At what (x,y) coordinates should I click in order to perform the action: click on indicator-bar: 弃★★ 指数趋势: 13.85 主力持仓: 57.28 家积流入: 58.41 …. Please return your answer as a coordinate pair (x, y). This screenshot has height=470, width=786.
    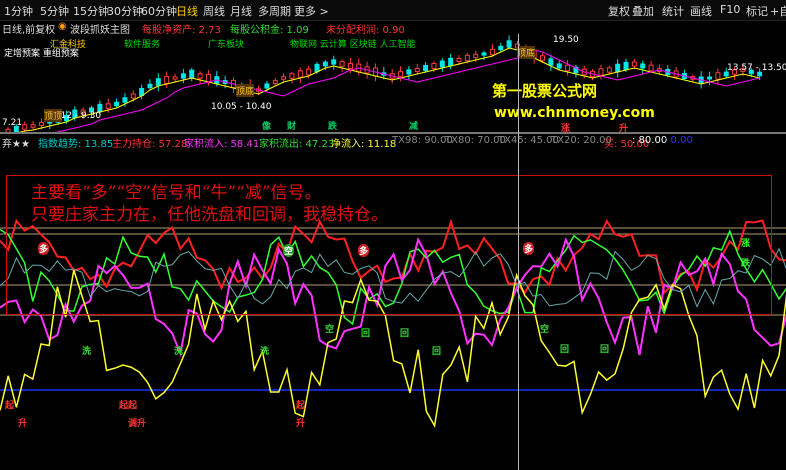
    Looking at the image, I should click on (393, 142).